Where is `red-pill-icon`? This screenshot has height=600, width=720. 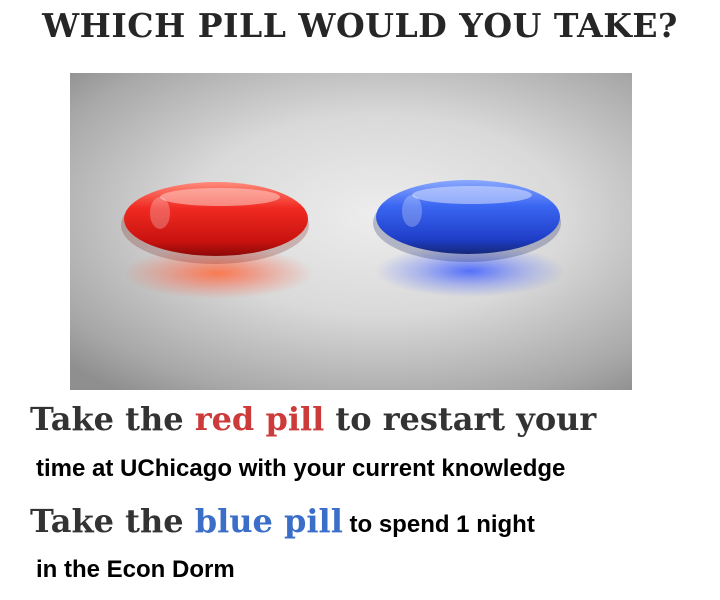 red-pill-icon is located at coordinates (217, 240).